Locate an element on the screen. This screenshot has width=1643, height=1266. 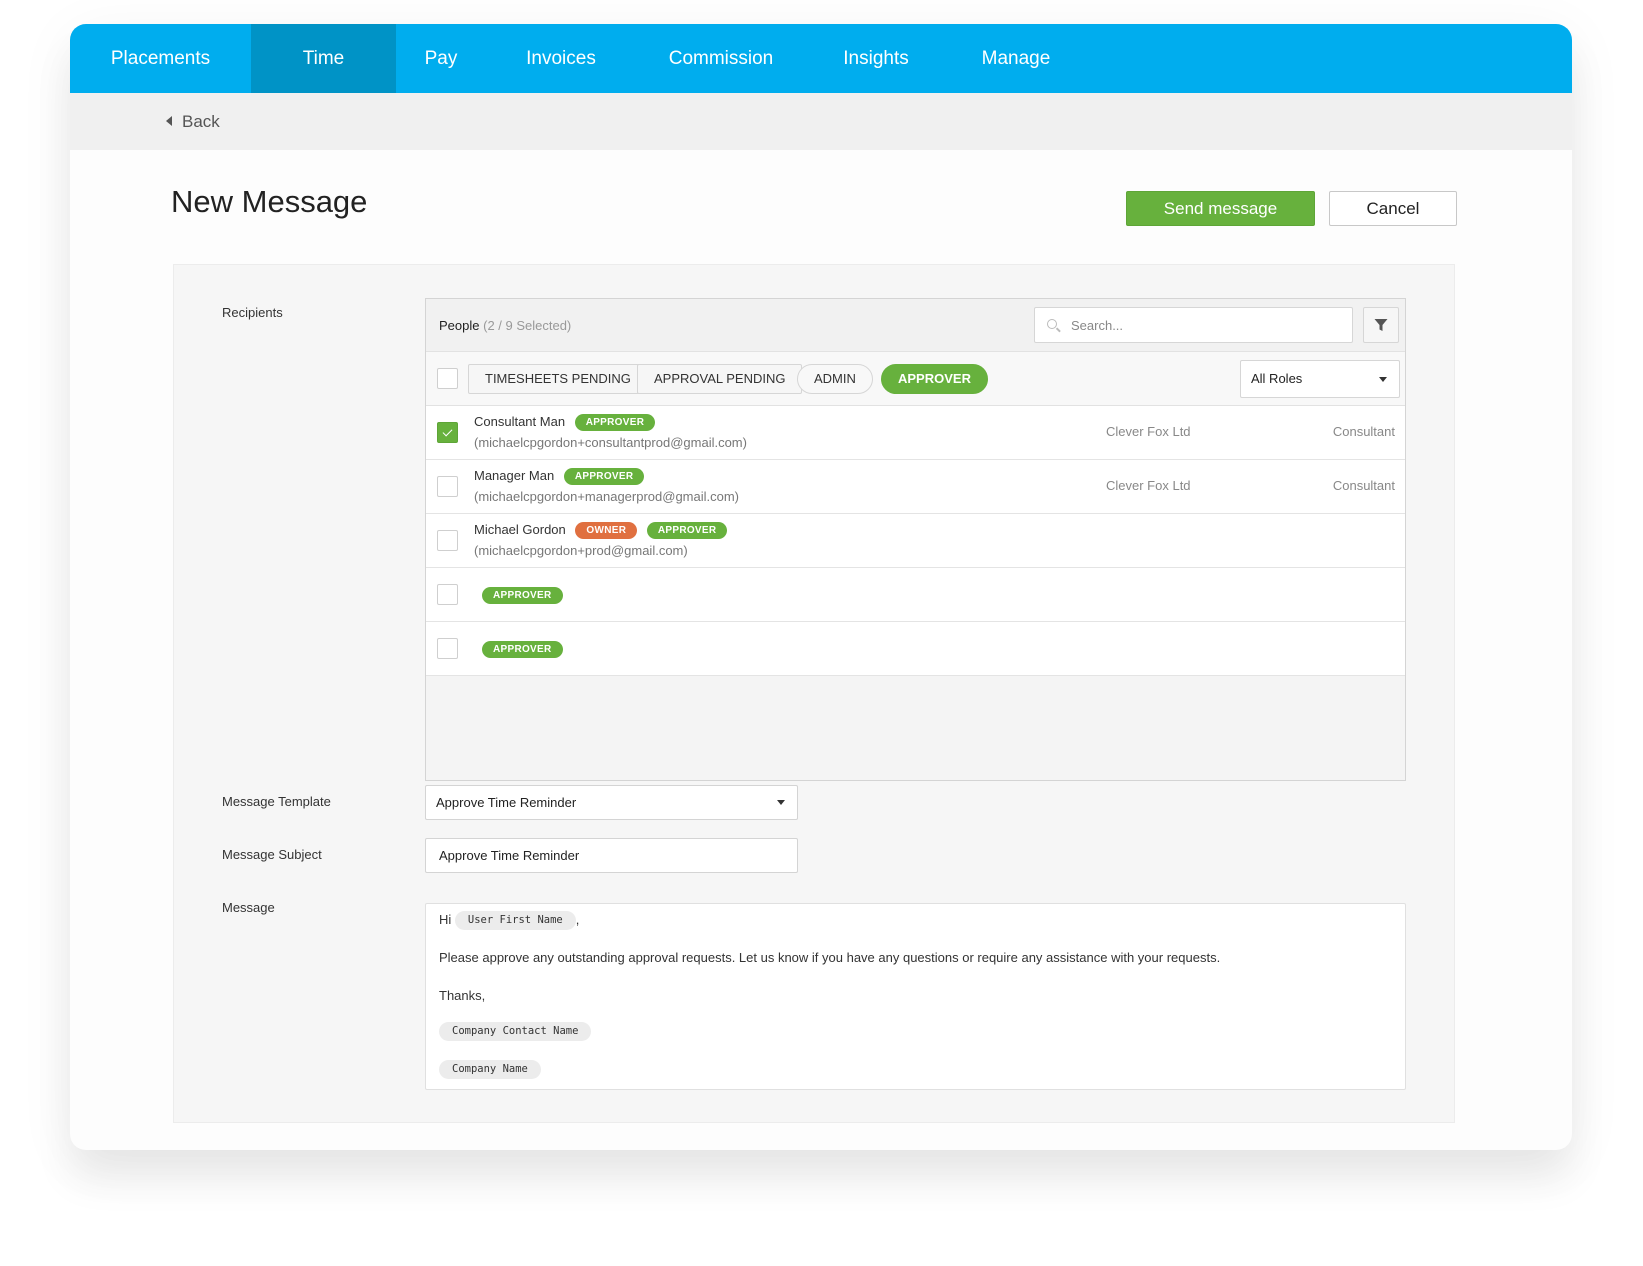
person-name-line: Consultant Man APPROVER is located at coordinates (565, 422).